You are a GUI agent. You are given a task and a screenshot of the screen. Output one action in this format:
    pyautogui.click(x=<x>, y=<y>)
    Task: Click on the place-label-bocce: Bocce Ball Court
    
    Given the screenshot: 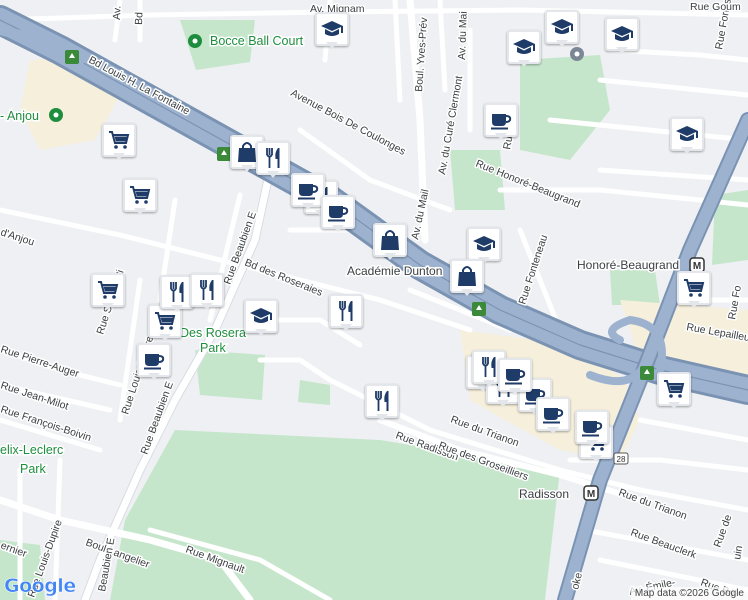 What is the action you would take?
    pyautogui.click(x=257, y=41)
    